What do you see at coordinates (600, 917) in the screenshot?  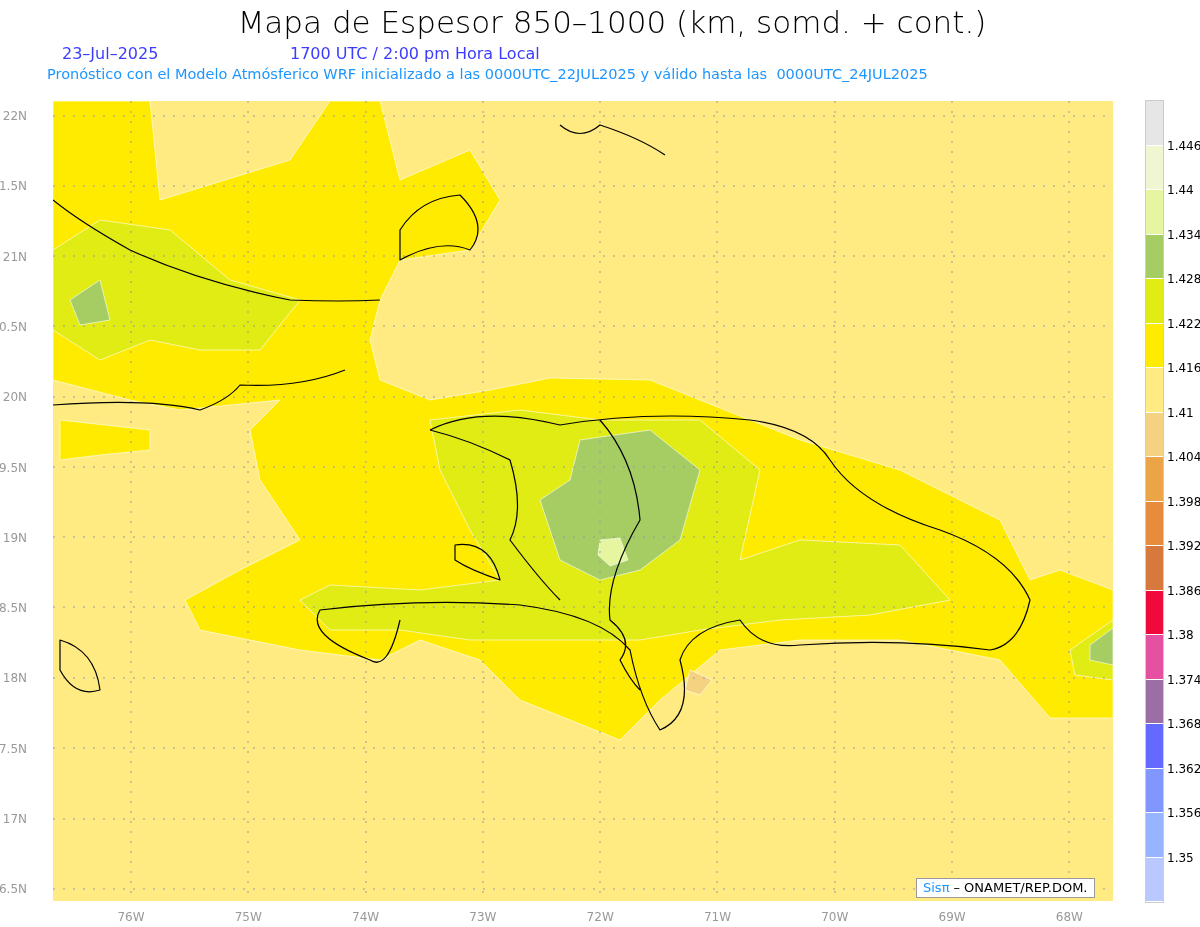 I see `longitude-label: 72W` at bounding box center [600, 917].